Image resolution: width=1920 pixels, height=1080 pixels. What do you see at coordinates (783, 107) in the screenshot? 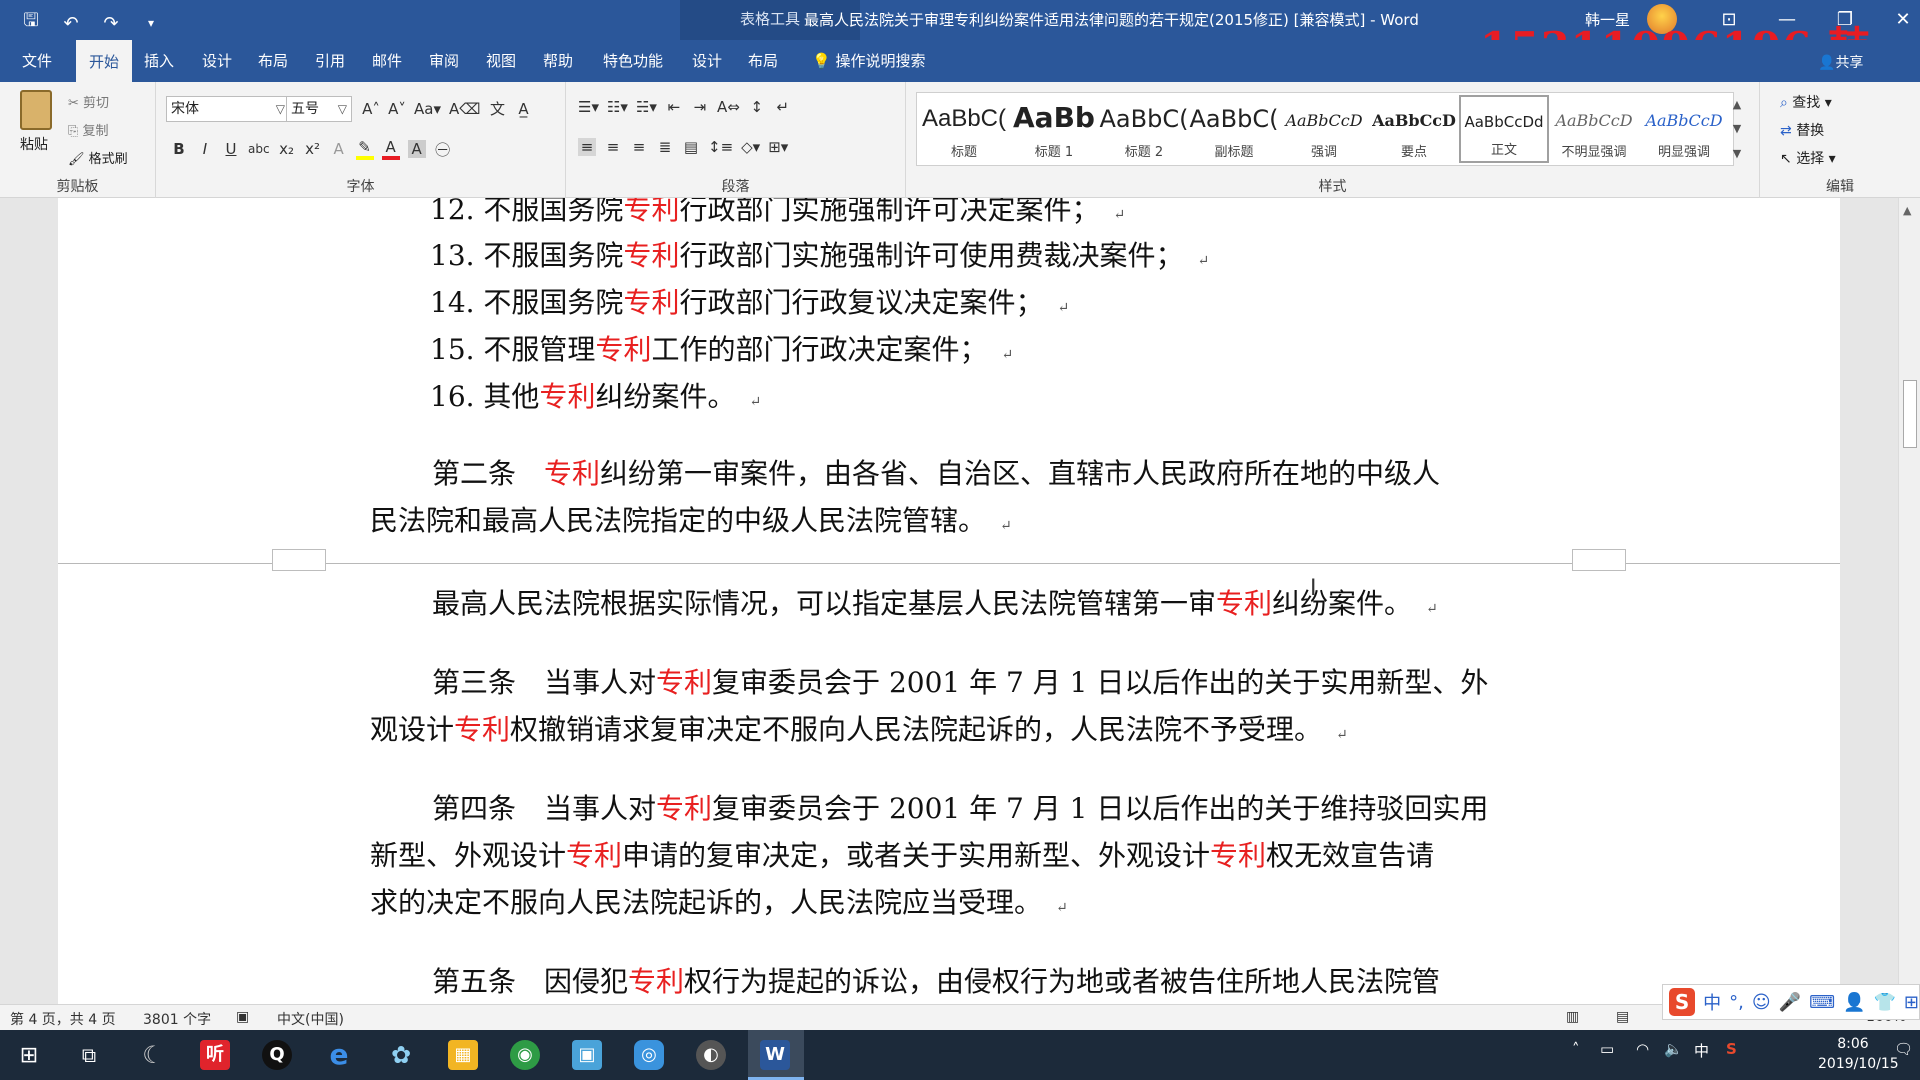
I see `show-marks-icon: ↵` at bounding box center [783, 107].